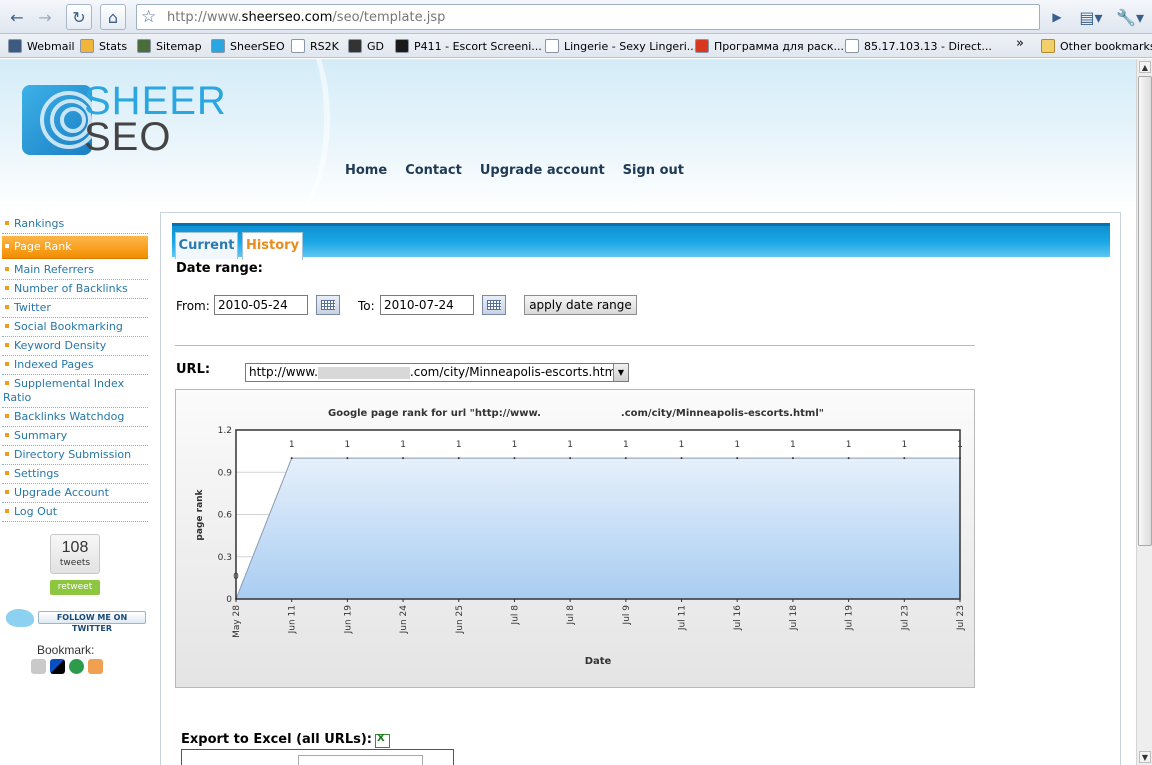 The width and height of the screenshot is (1152, 765). Describe the element at coordinates (683, 618) in the screenshot. I see `x-tick-label: Jul 11` at that location.